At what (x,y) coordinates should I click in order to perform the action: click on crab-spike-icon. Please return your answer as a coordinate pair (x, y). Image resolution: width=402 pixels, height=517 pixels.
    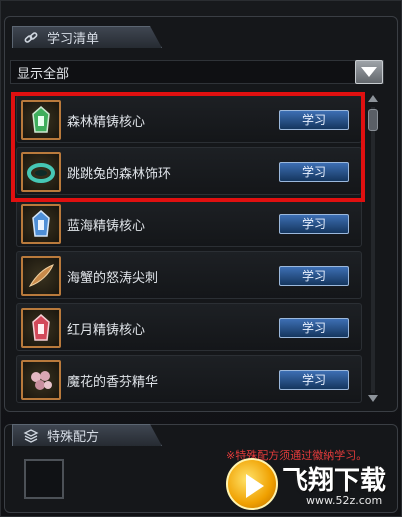
    Looking at the image, I should click on (41, 276).